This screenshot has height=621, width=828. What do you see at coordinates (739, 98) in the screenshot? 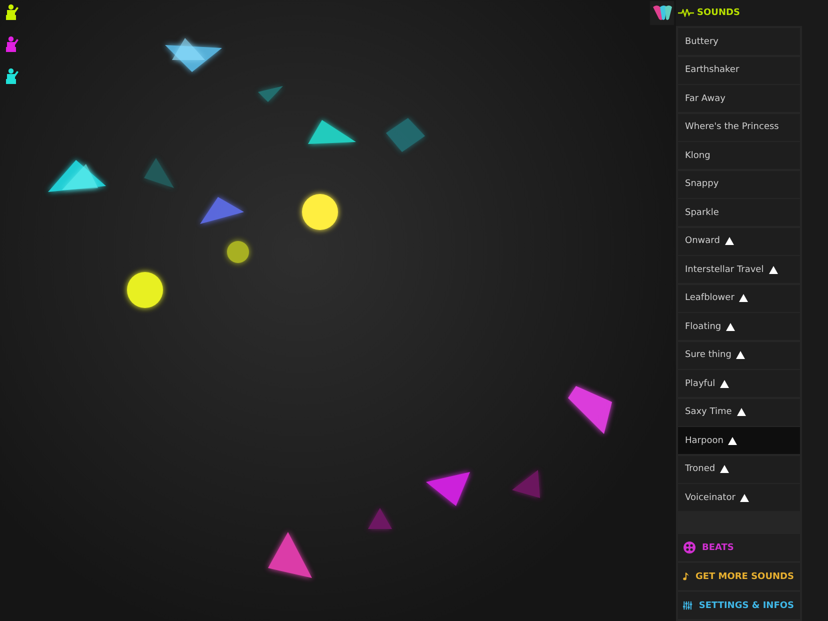
I see `sound-item: Far Away` at bounding box center [739, 98].